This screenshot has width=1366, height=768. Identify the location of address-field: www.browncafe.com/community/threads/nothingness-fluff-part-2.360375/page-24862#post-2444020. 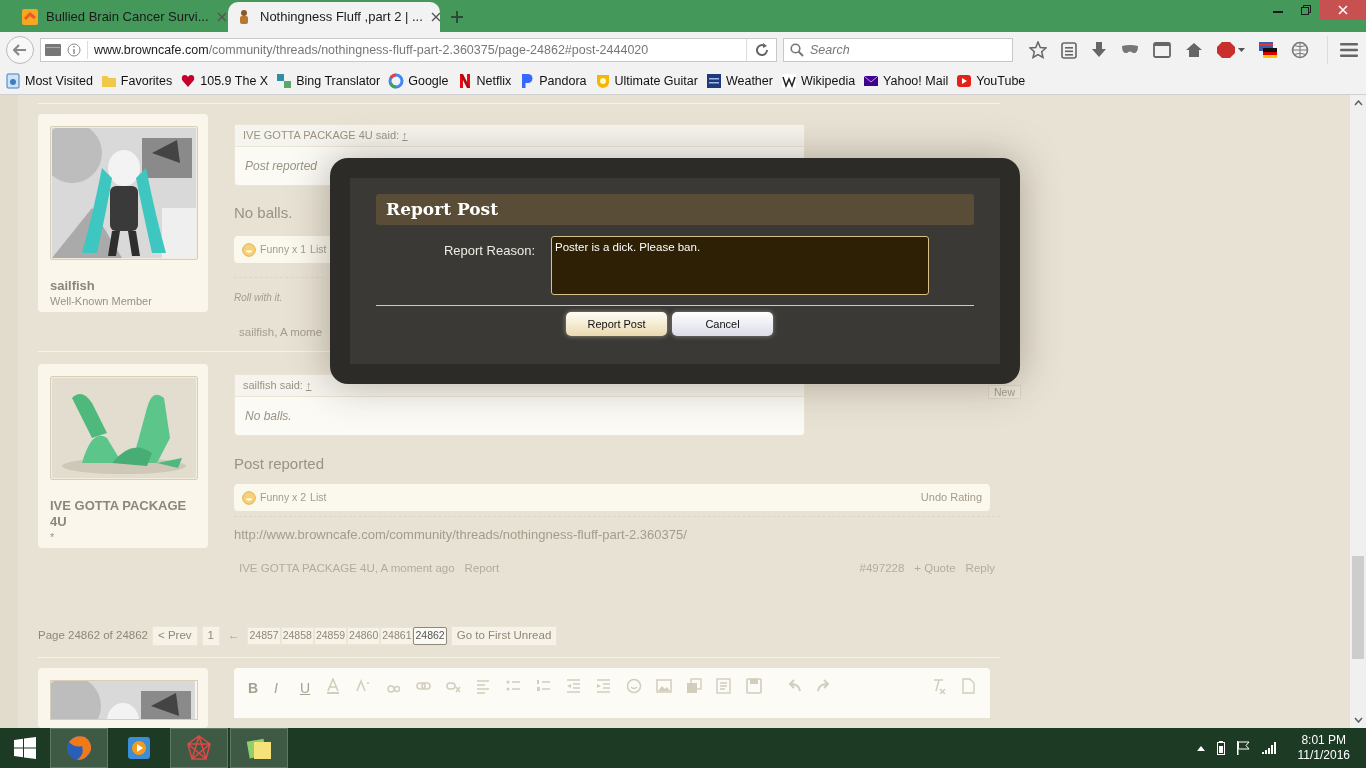
(408, 50).